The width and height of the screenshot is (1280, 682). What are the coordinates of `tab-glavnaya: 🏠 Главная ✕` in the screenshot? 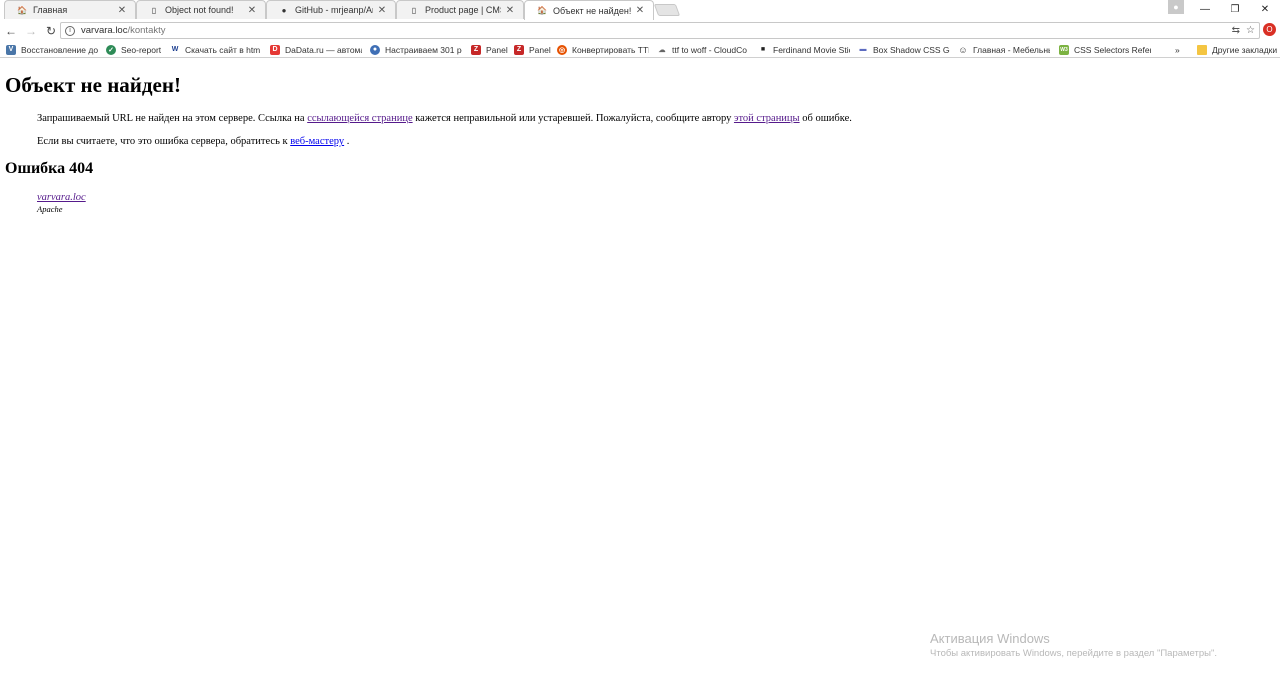 It's located at (70, 9).